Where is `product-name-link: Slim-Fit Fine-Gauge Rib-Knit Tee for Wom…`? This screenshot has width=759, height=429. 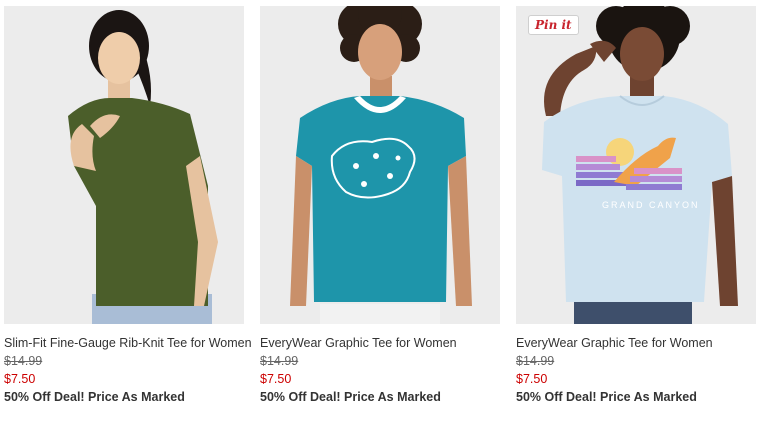 product-name-link: Slim-Fit Fine-Gauge Rib-Knit Tee for Wom… is located at coordinates (128, 343).